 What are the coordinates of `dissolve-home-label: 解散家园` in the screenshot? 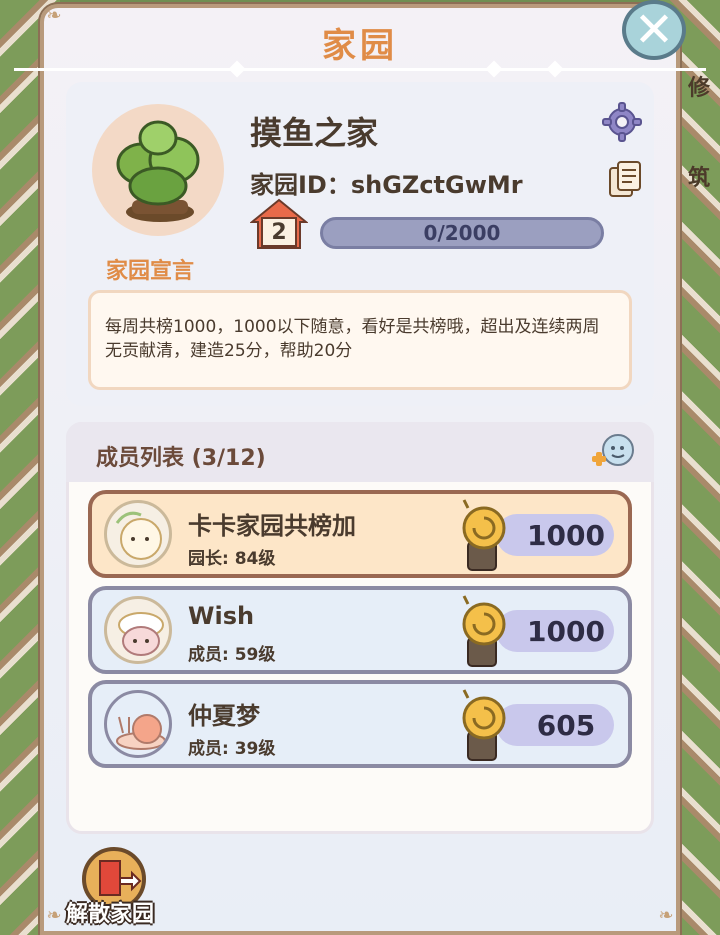 It's located at (110, 912).